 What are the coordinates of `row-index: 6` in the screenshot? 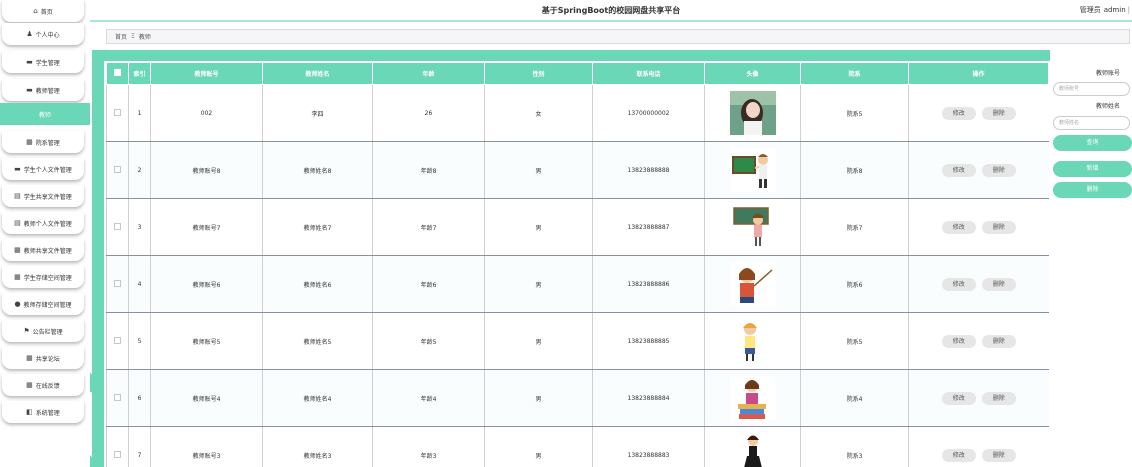 It's located at (139, 398).